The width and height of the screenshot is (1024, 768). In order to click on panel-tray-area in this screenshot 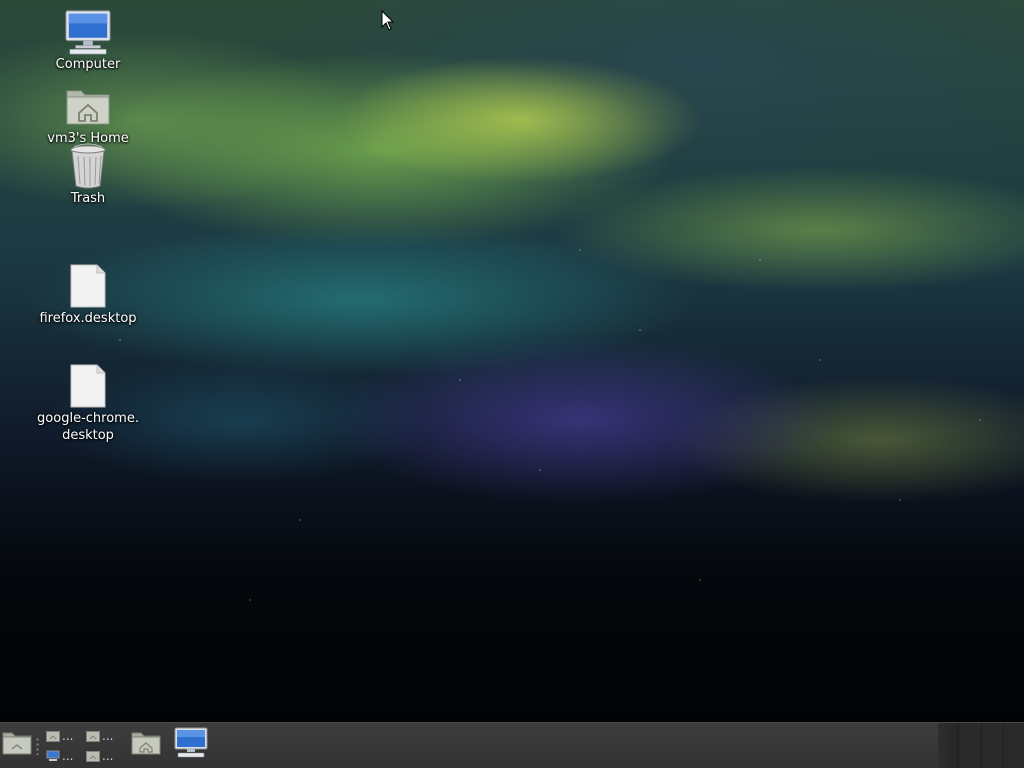, I will do `click(948, 745)`.